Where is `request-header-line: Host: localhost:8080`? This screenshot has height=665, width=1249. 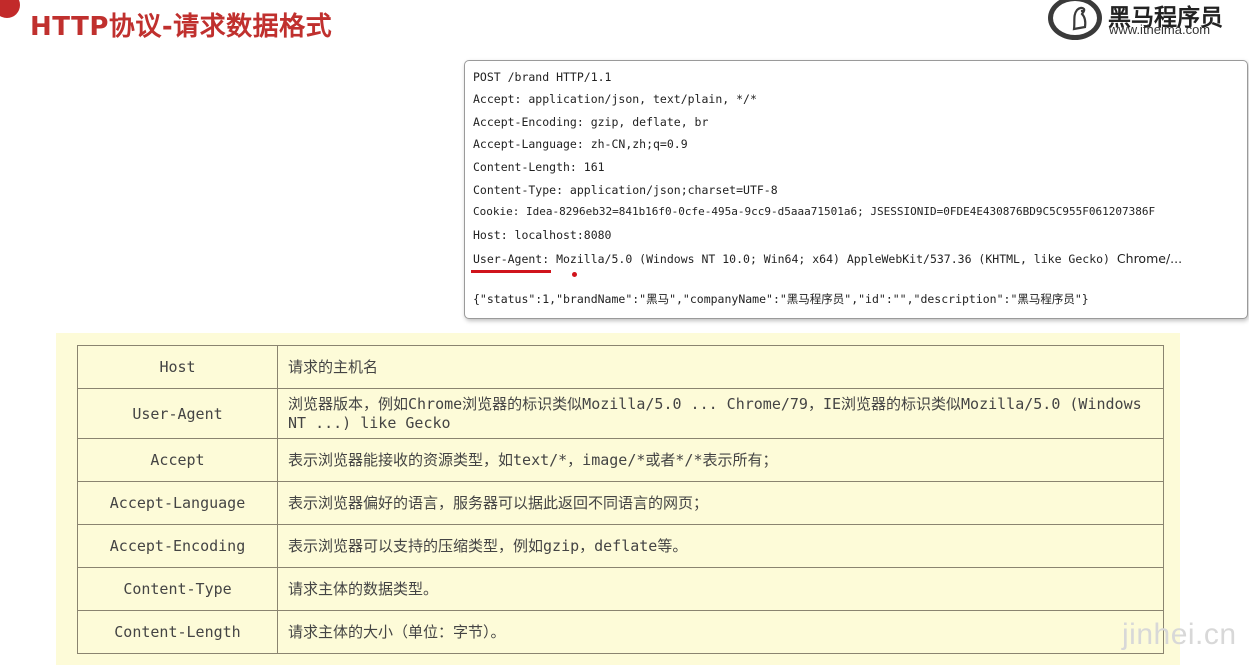
request-header-line: Host: localhost:8080 is located at coordinates (542, 235).